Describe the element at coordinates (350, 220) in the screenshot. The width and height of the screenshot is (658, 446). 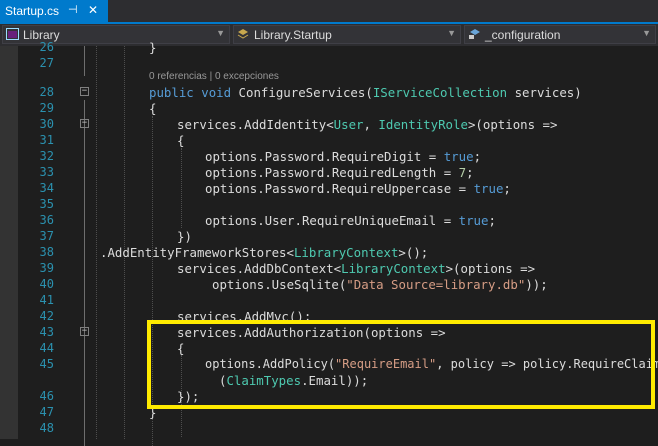
I see `code-text: options.User.RequireUniqueEmail = true;` at that location.